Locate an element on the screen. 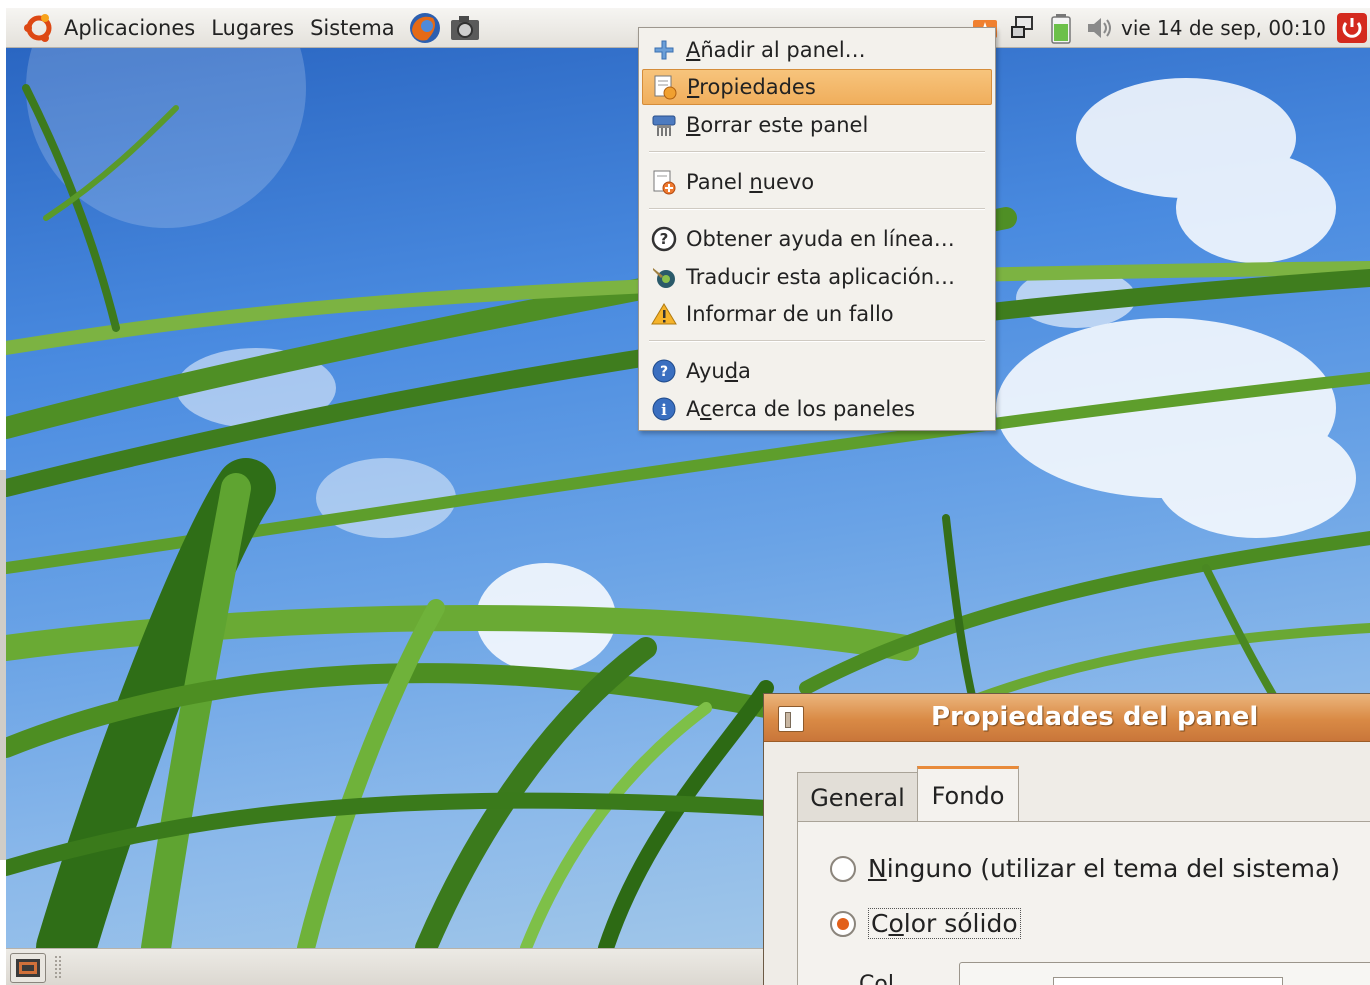  battery-icon is located at coordinates (1061, 28).